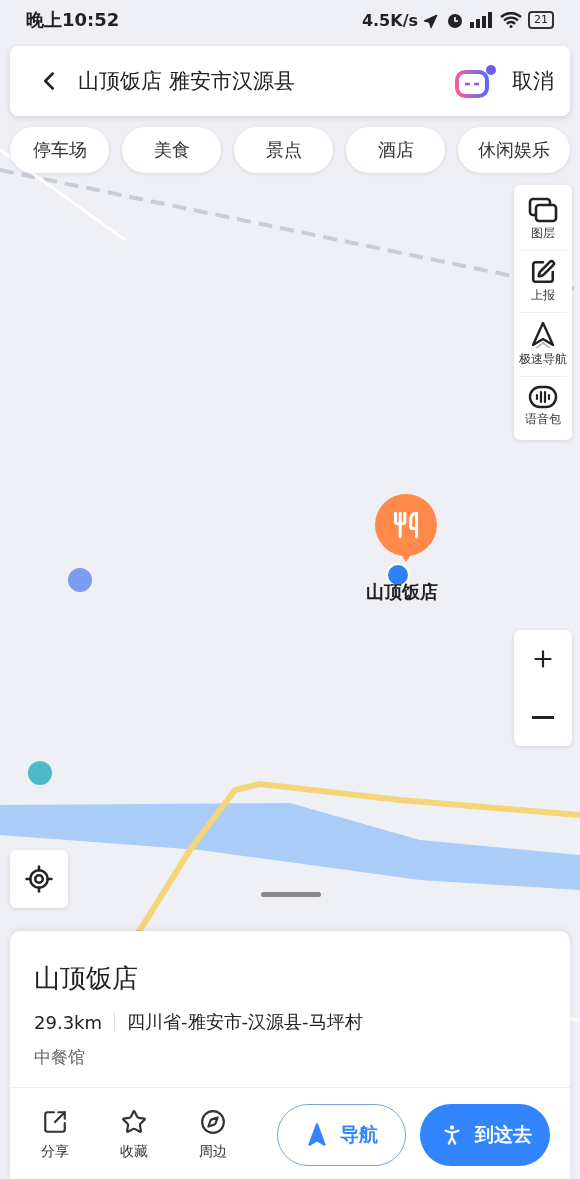  What do you see at coordinates (341, 1135) in the screenshot?
I see `navigate-button: 导航` at bounding box center [341, 1135].